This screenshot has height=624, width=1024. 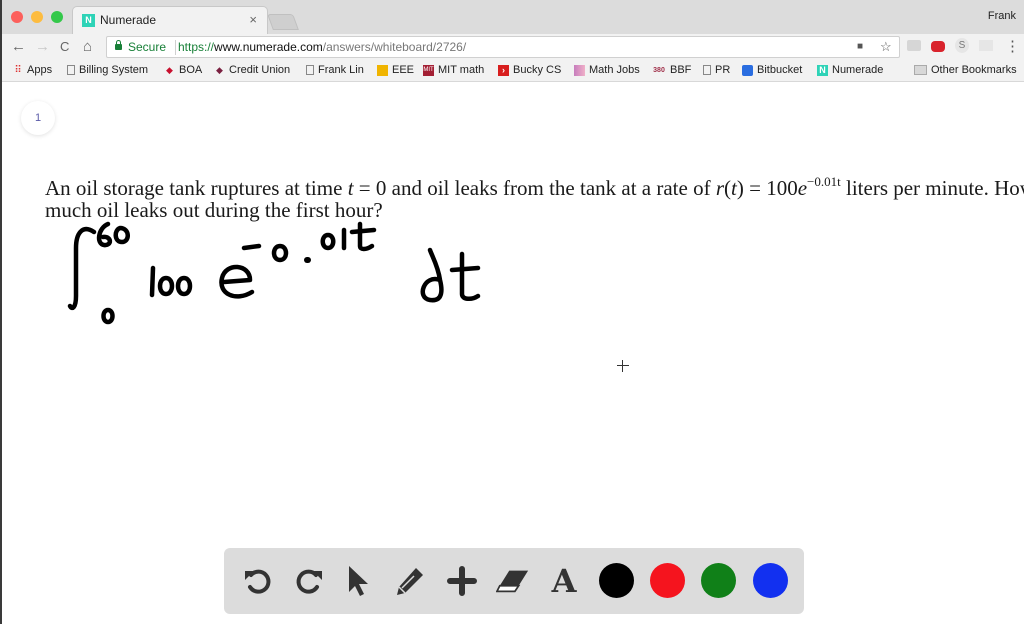 I want to click on url-path: /answers/whiteboard/2726/, so click(x=394, y=47).